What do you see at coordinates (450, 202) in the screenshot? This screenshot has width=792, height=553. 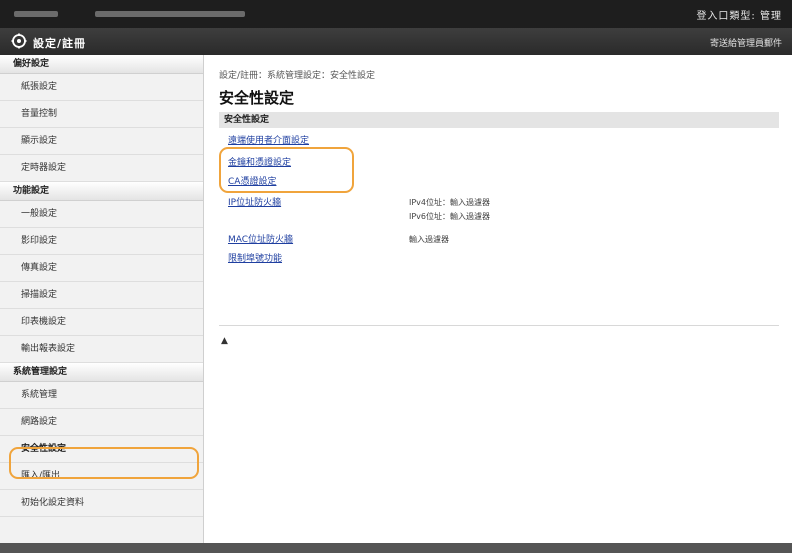 I see `ipv4-filter-value: IPv4位址：輸入過濾器` at bounding box center [450, 202].